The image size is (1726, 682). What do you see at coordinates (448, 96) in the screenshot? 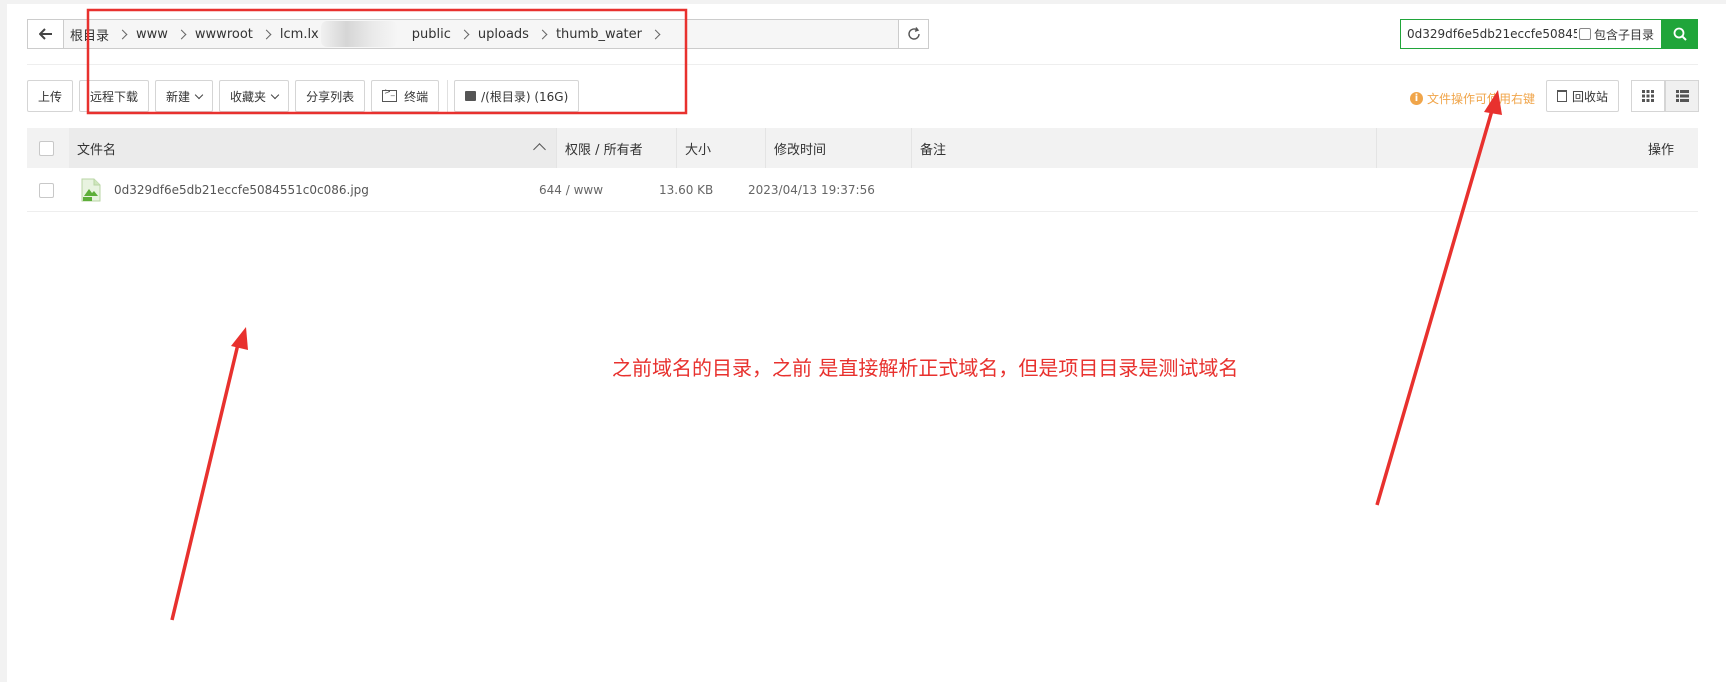
I see `toolbar-separator` at bounding box center [448, 96].